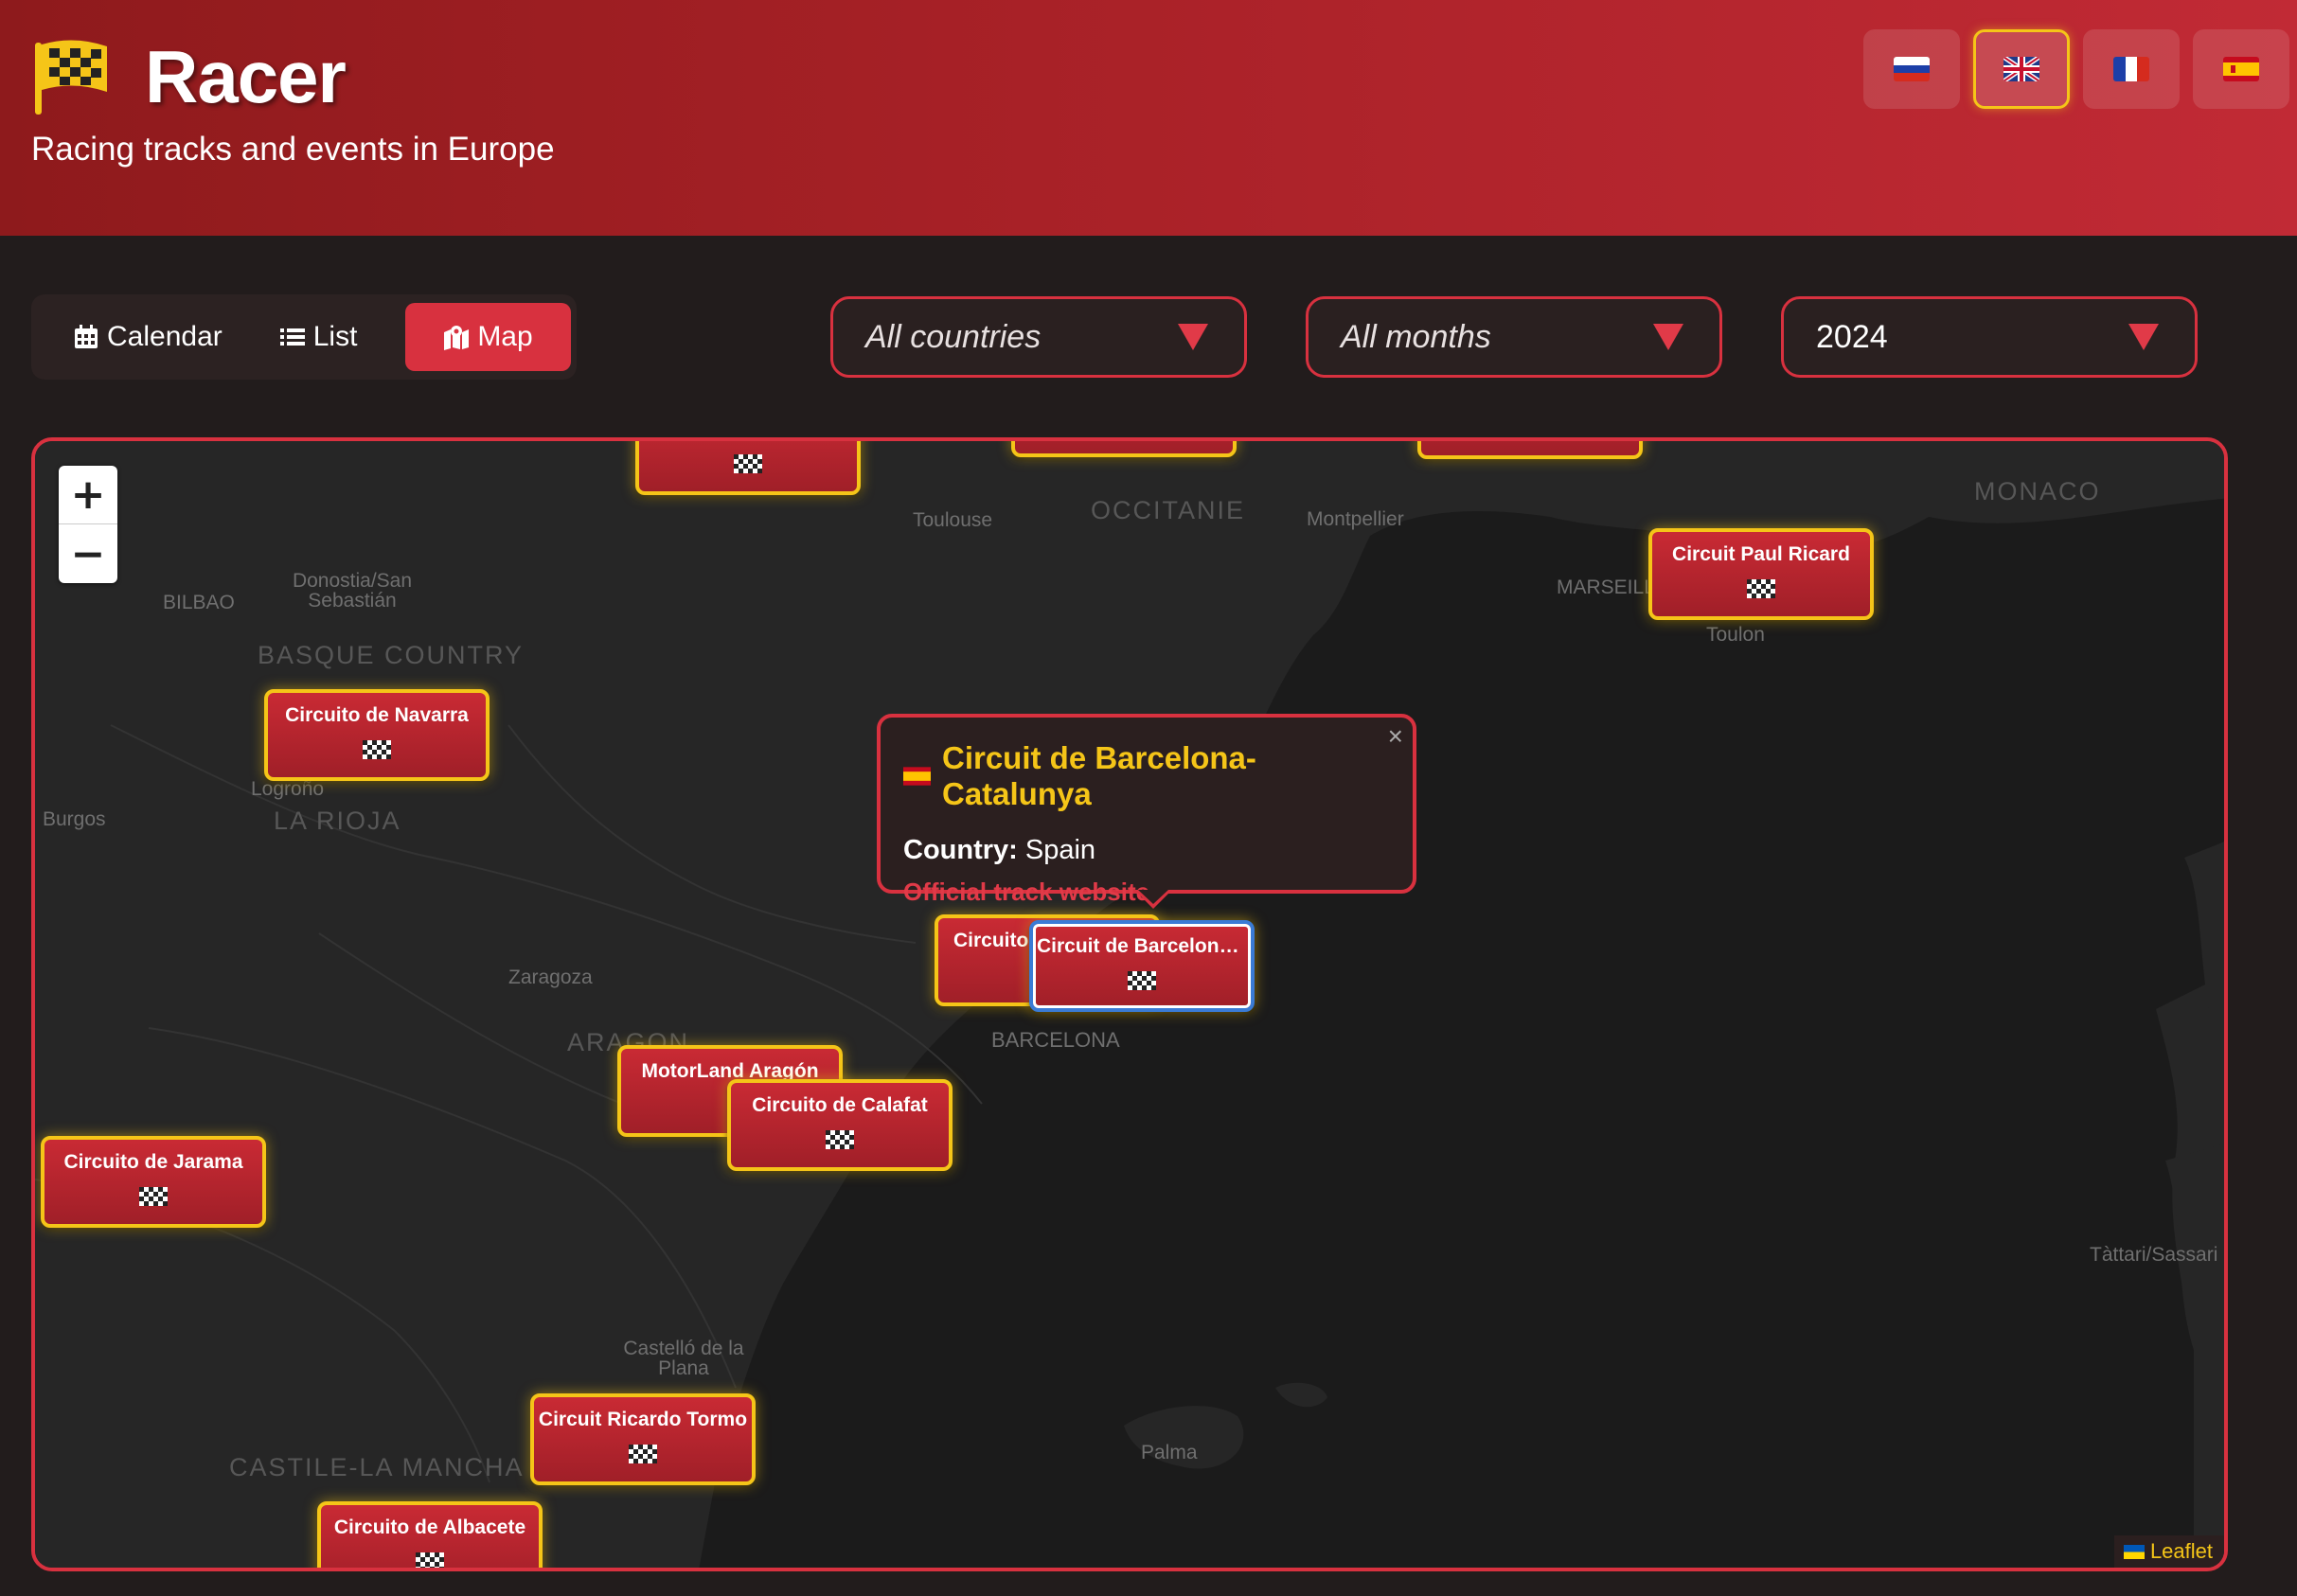  I want to click on track-marker-label: Circuit Paul Ricard, so click(1761, 554).